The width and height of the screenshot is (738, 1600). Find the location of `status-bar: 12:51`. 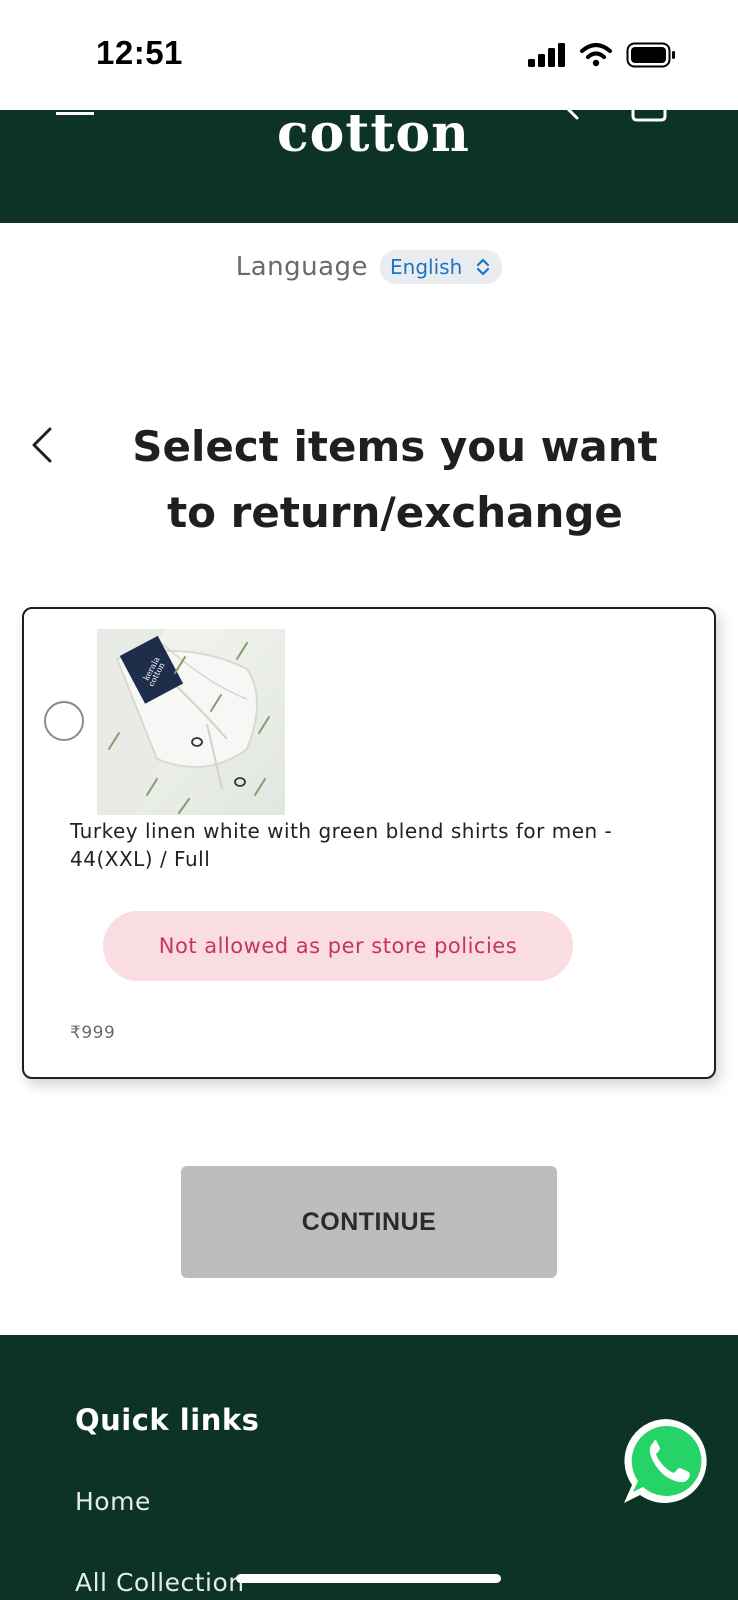

status-bar: 12:51 is located at coordinates (369, 55).